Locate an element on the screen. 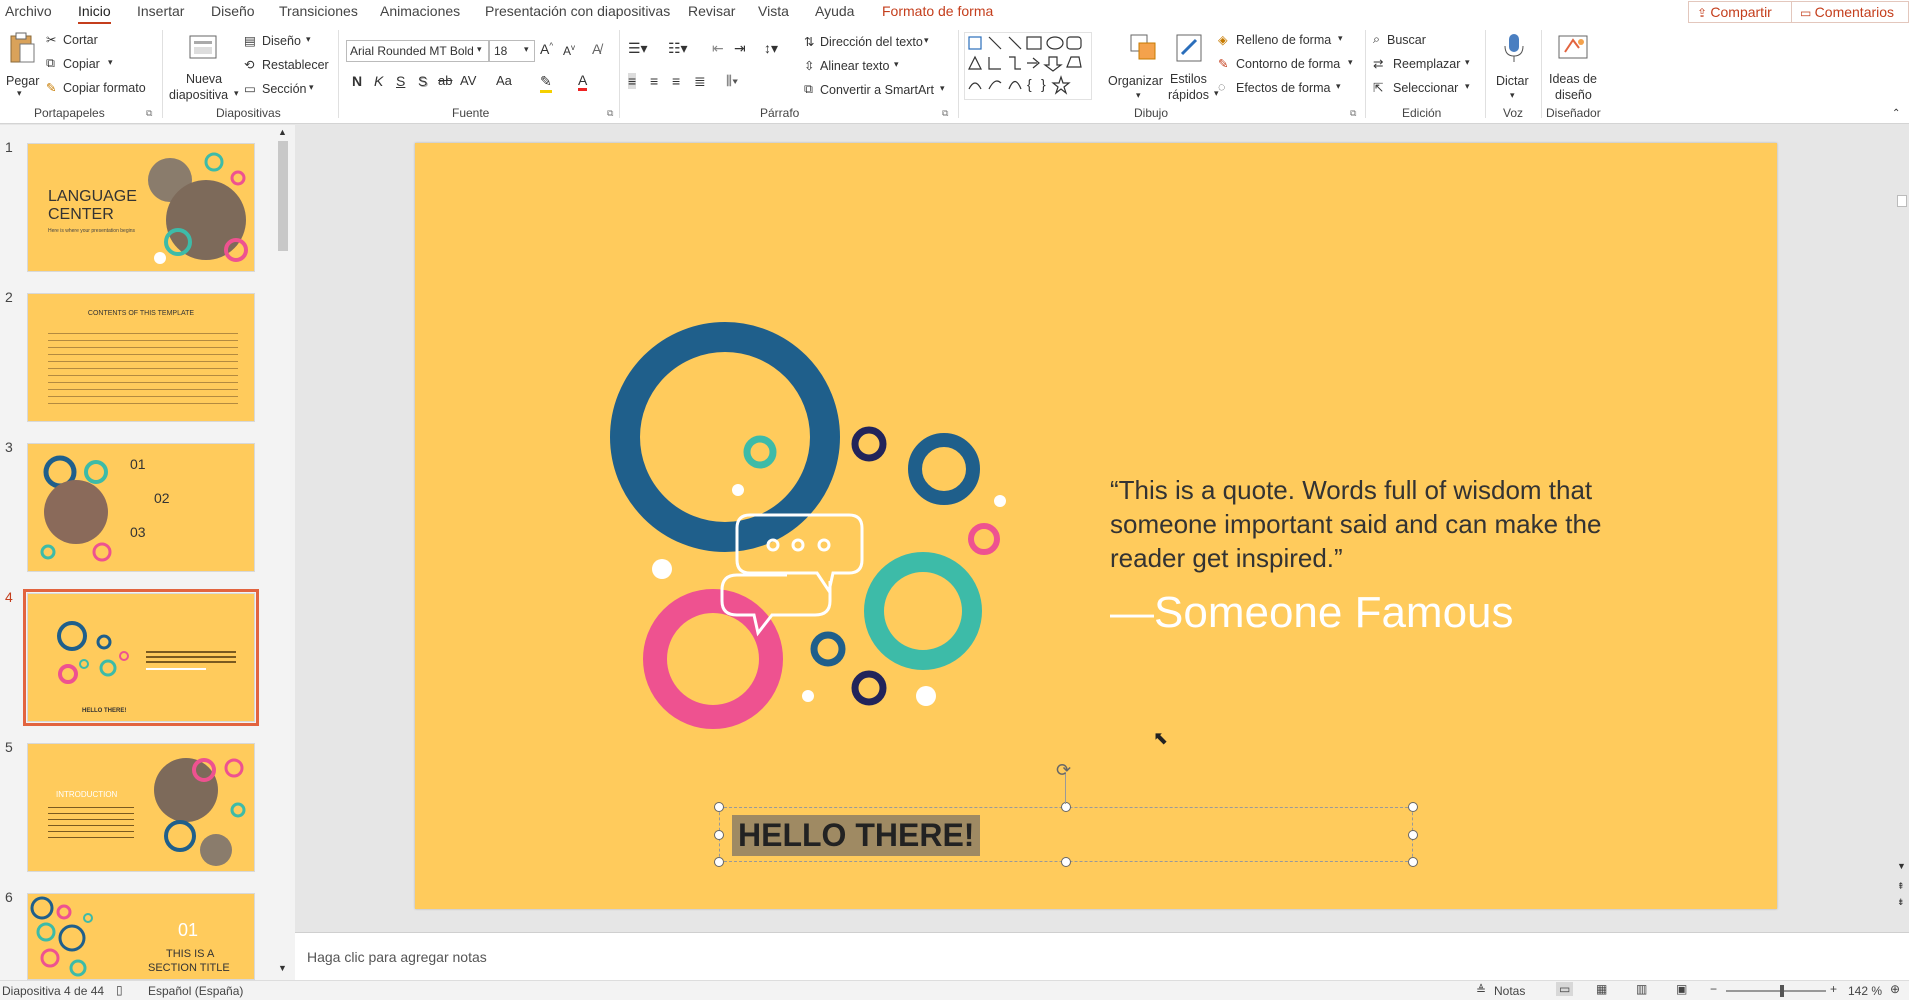 Image resolution: width=1909 pixels, height=1000 pixels. align-center-icon: ≡ is located at coordinates (654, 81).